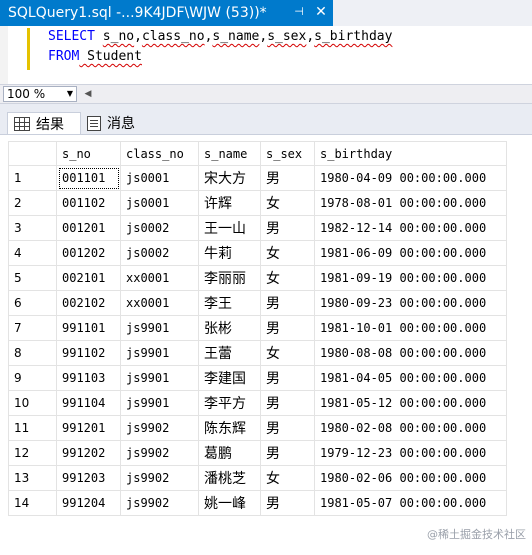 The width and height of the screenshot is (532, 555). What do you see at coordinates (229, 453) in the screenshot?
I see `grid-cell: 葛鹏` at bounding box center [229, 453].